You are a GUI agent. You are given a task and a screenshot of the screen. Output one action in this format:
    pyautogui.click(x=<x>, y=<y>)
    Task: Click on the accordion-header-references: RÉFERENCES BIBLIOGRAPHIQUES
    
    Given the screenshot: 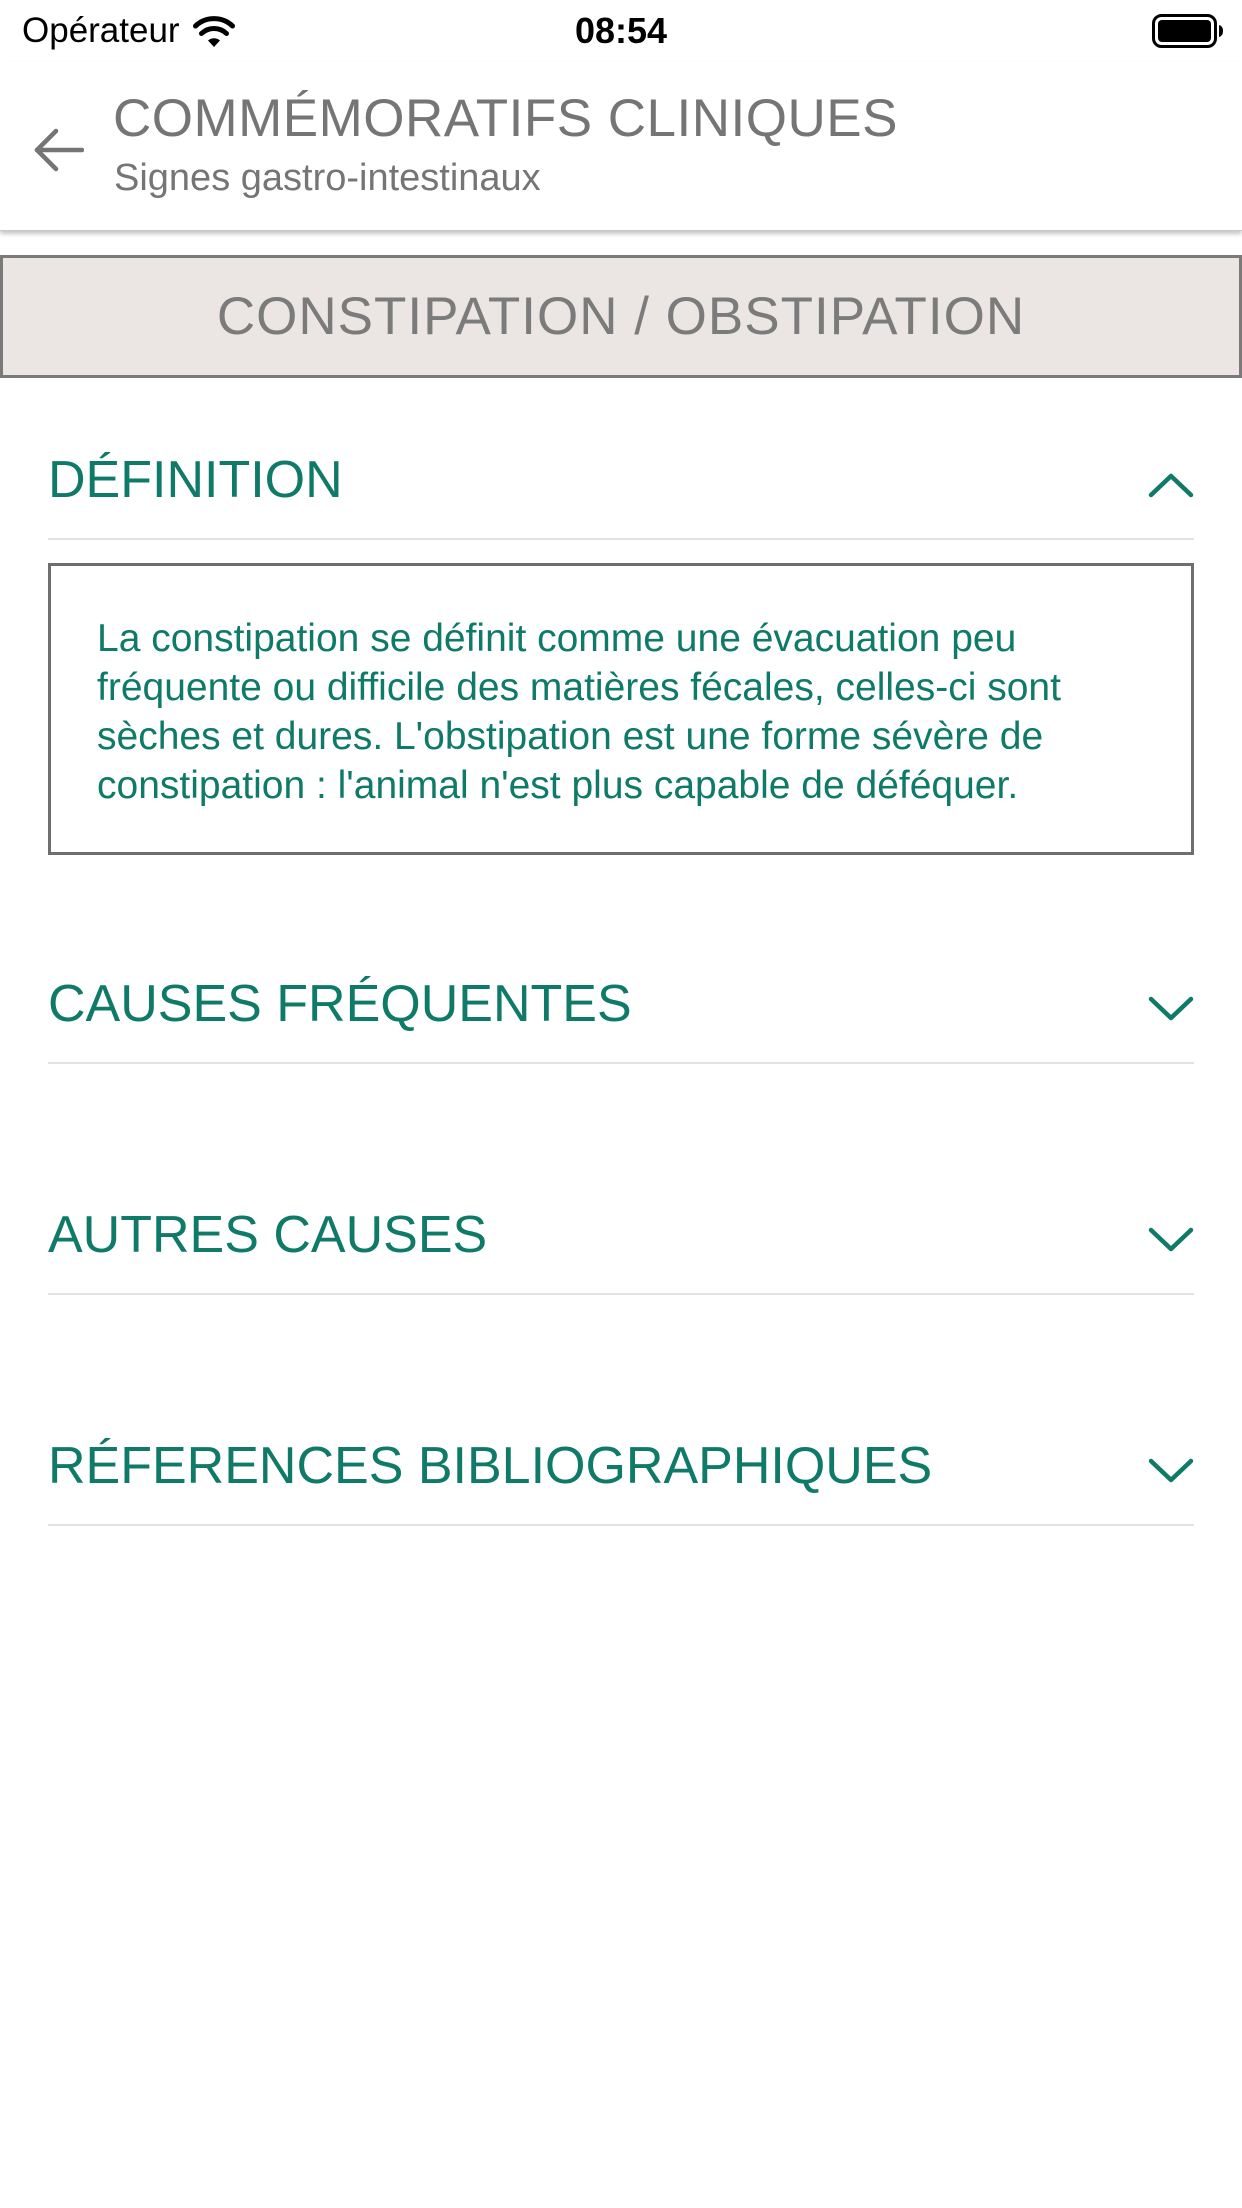 What is the action you would take?
    pyautogui.click(x=621, y=1468)
    